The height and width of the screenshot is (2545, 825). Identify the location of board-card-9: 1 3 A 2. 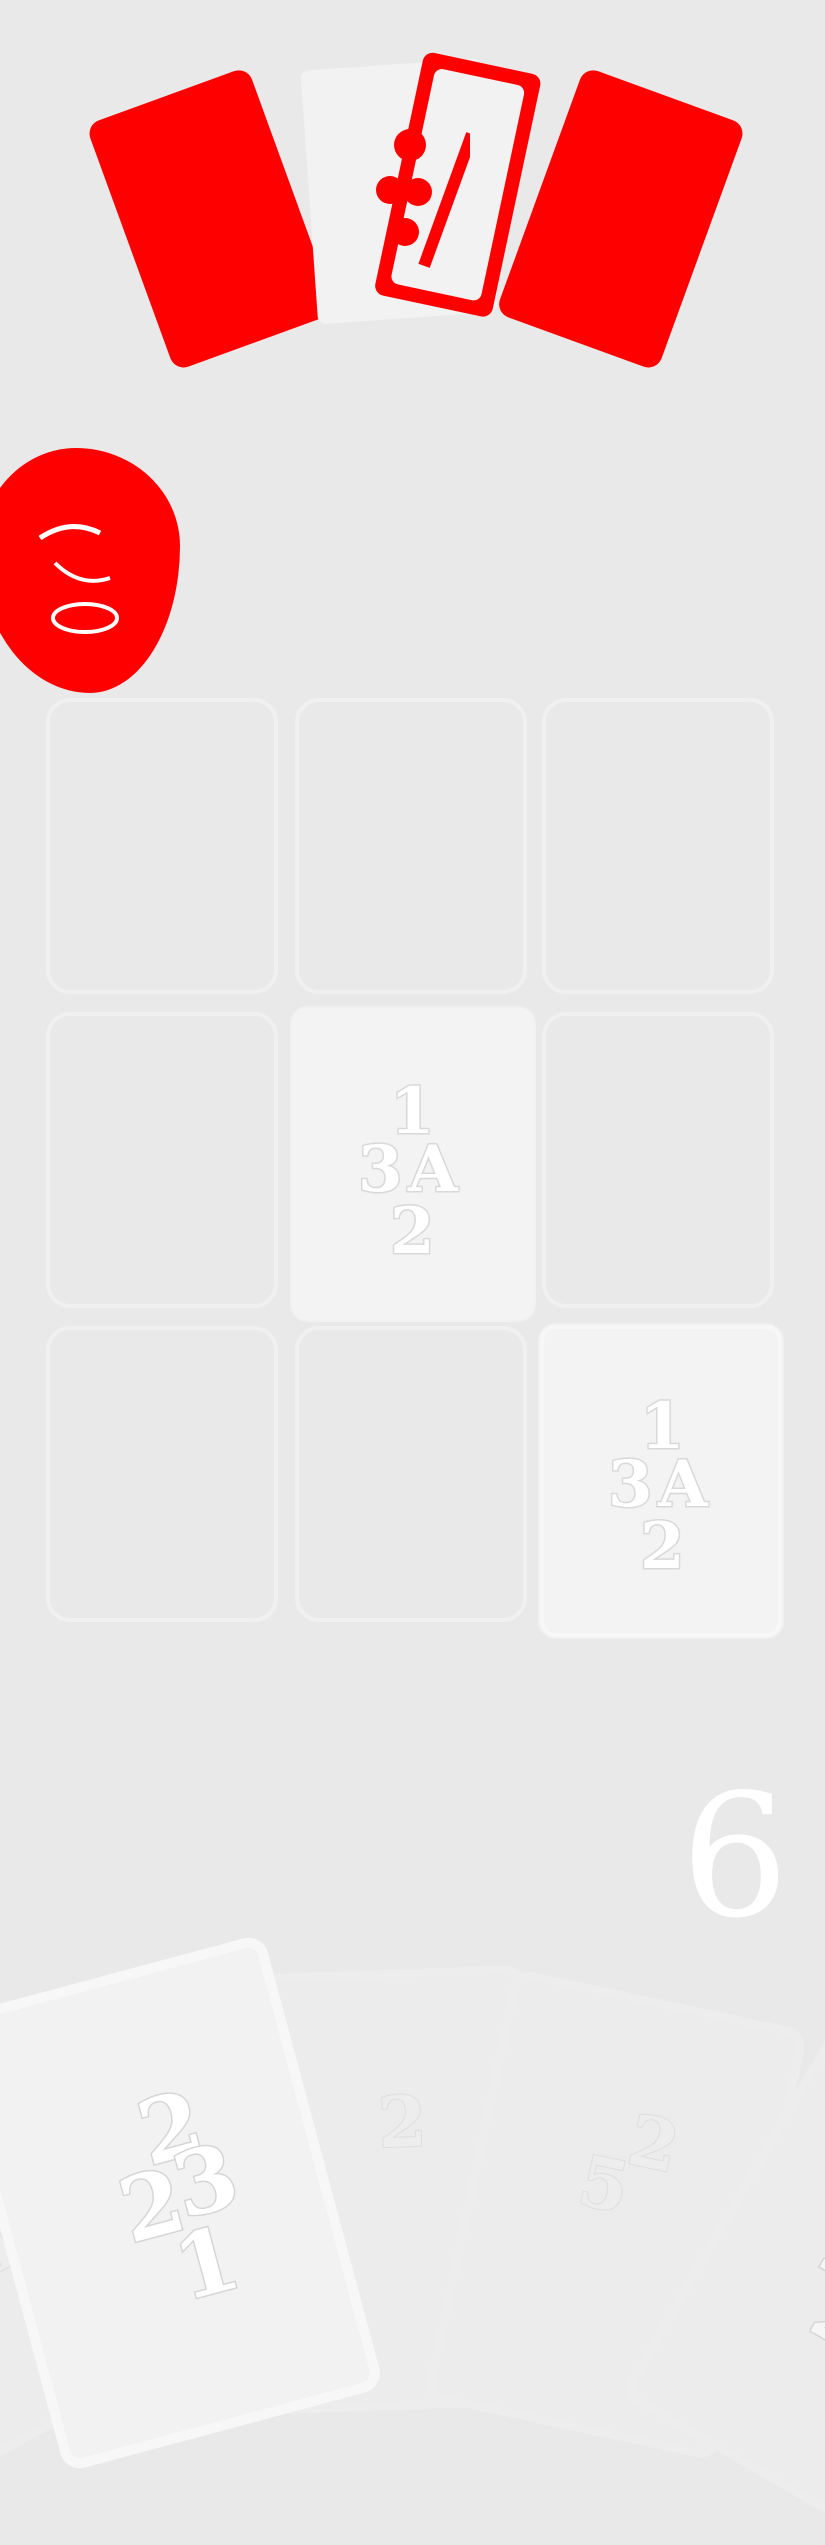
(661, 1481).